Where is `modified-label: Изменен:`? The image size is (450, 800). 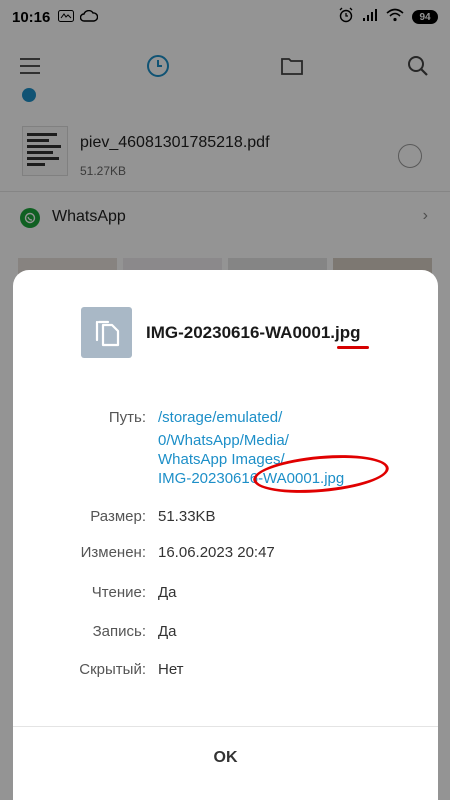
modified-label: Изменен: is located at coordinates (113, 552).